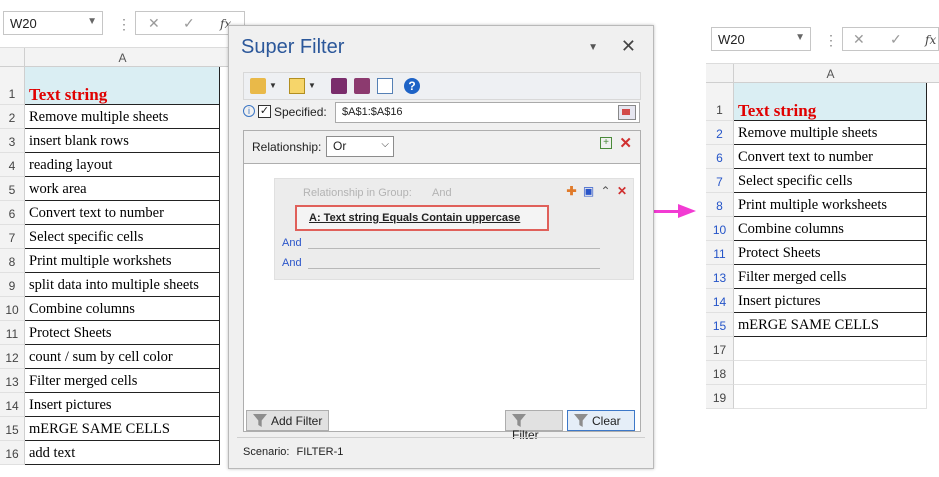  I want to click on table-cell: reading layout, so click(122, 165).